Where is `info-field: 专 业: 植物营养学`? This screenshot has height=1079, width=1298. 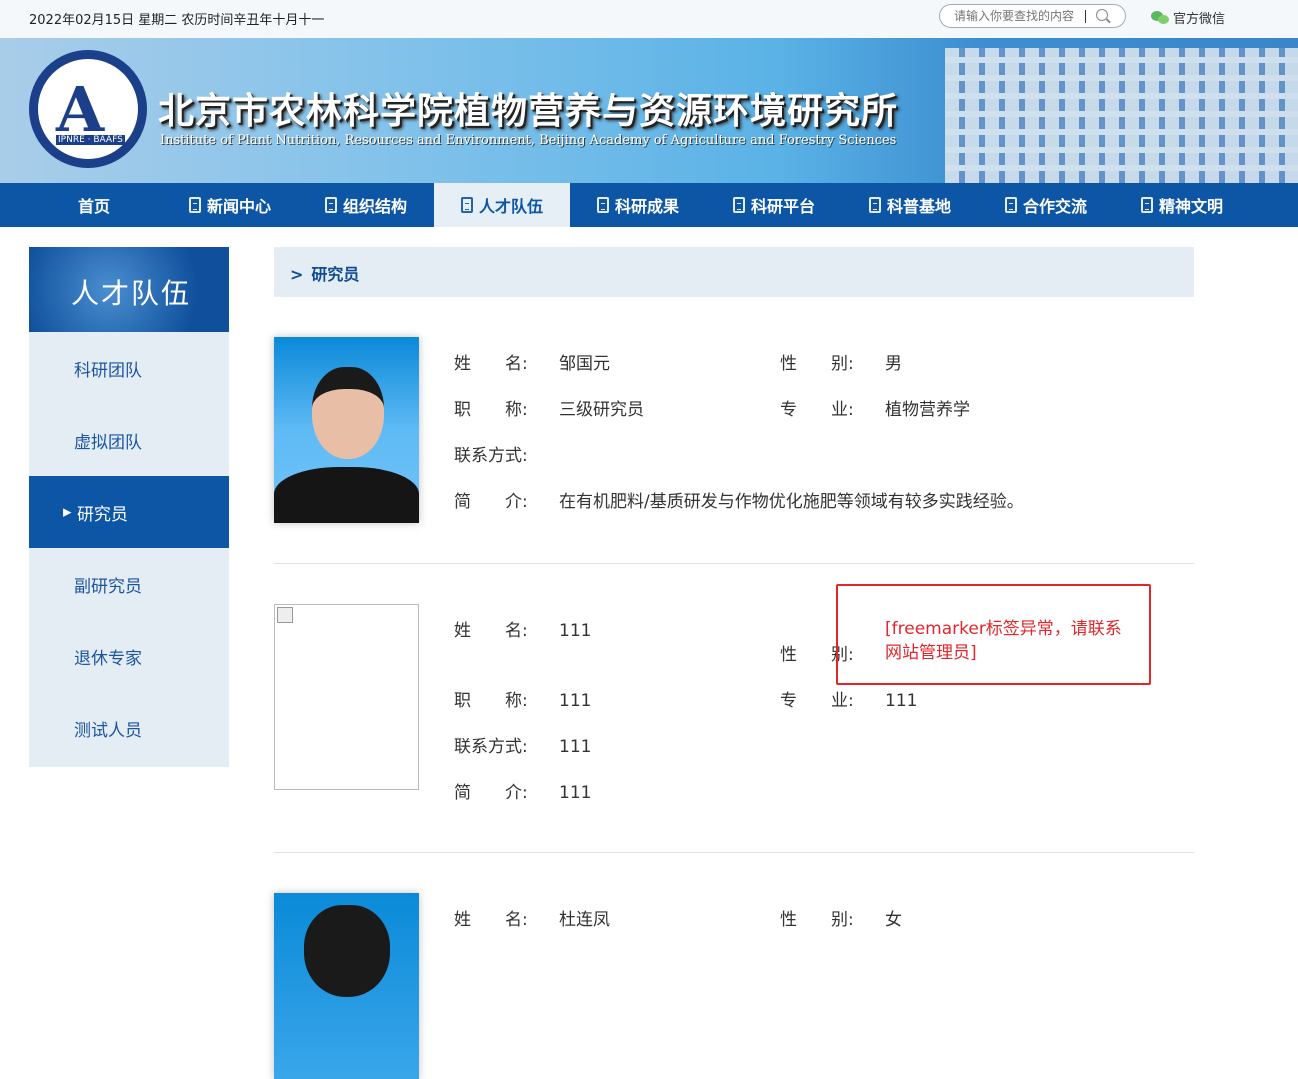 info-field: 专 业: 植物营养学 is located at coordinates (875, 407).